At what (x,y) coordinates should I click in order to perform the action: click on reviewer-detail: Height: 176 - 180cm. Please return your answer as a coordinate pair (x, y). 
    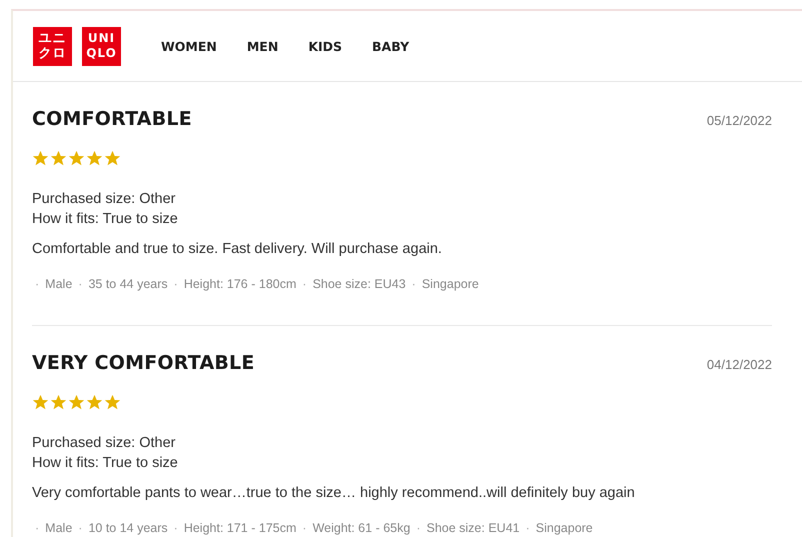
    Looking at the image, I should click on (240, 284).